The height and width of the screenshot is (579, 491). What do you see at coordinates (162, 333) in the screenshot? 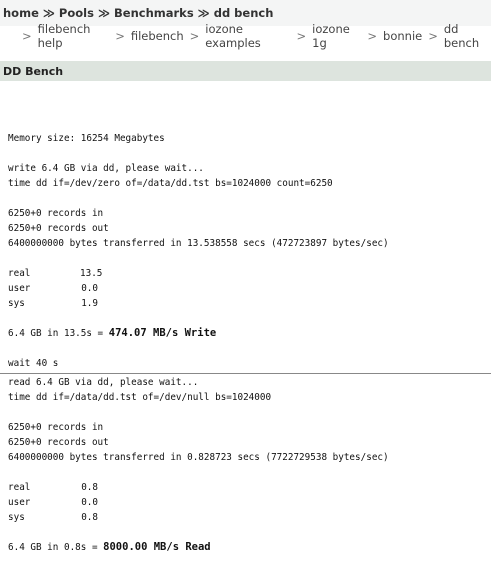
I see `write-result-value: 474.07 MB/s Write` at bounding box center [162, 333].